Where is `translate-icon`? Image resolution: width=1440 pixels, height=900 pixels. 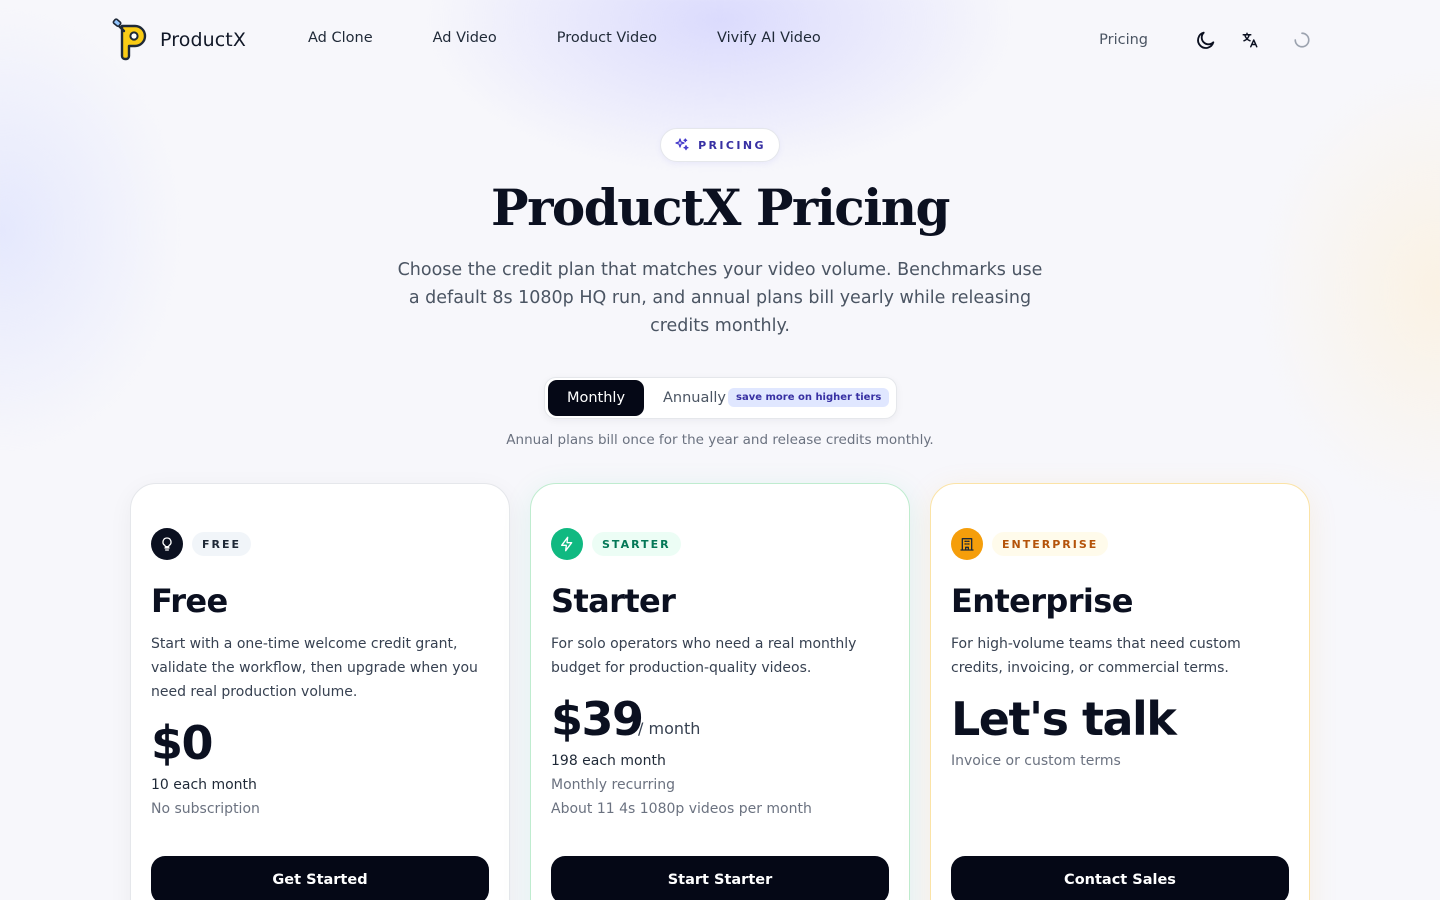 translate-icon is located at coordinates (1250, 40).